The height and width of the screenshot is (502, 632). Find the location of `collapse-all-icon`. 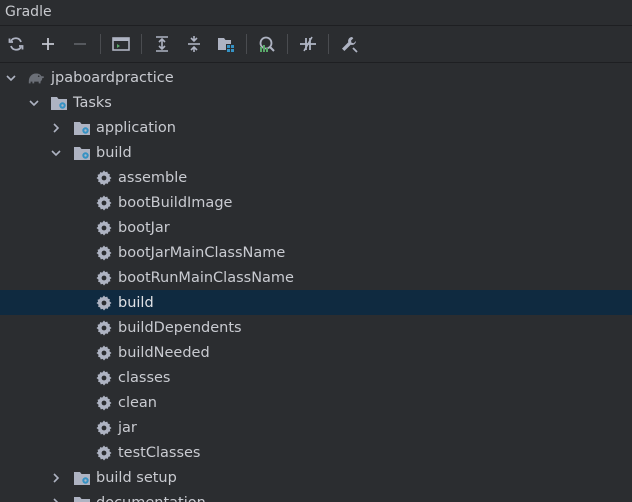

collapse-all-icon is located at coordinates (194, 44).